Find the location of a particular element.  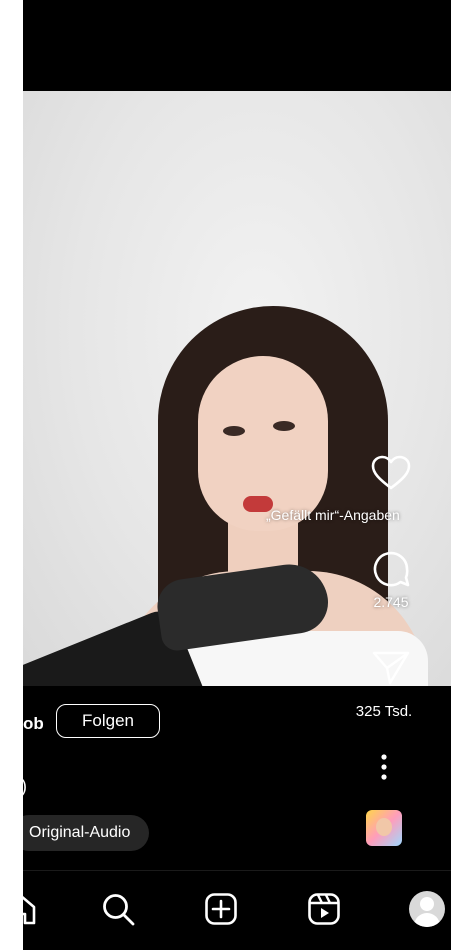

author-username: ob is located at coordinates (33, 724).